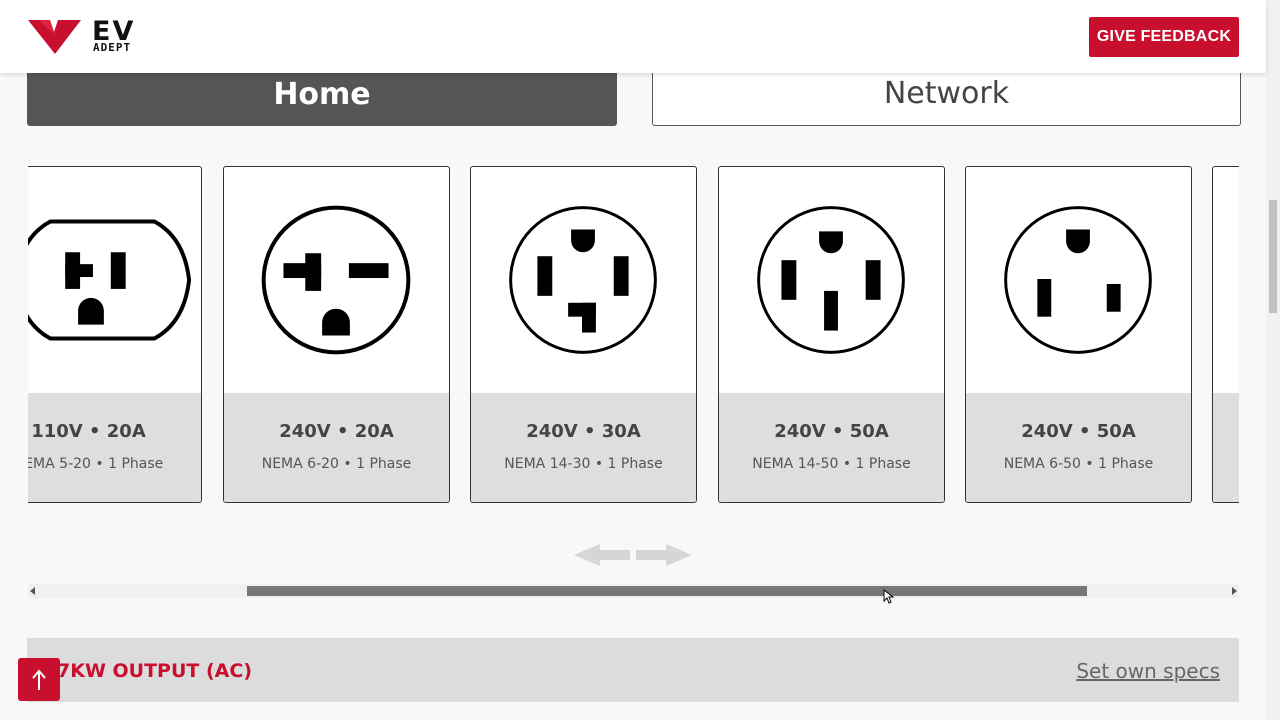  What do you see at coordinates (96, 464) in the screenshot?
I see `outlet-card-subtitle: NEMA 5-20 • 1 Phase` at bounding box center [96, 464].